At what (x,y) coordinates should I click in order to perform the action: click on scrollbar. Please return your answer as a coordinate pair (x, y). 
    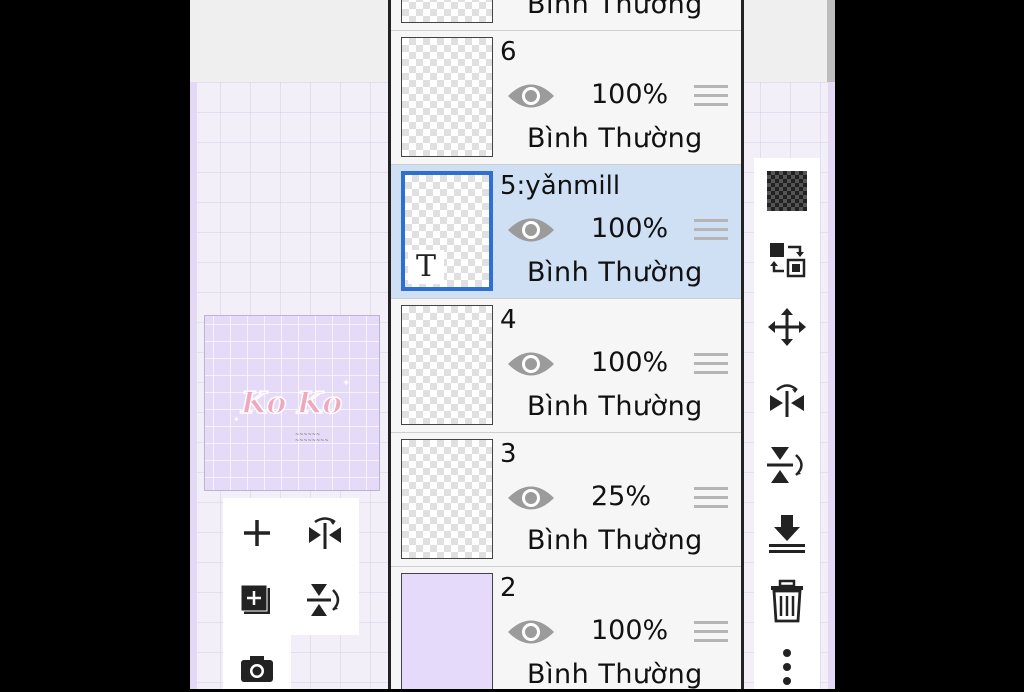
    Looking at the image, I should click on (831, 41).